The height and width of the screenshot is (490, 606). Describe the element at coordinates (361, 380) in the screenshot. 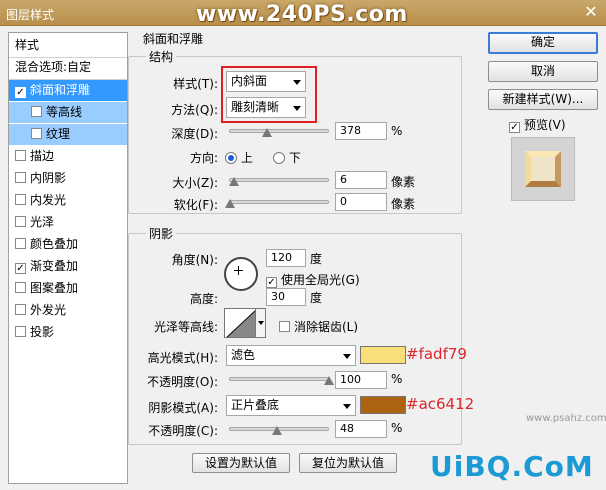

I see `highlight-opacity-input: 100` at that location.